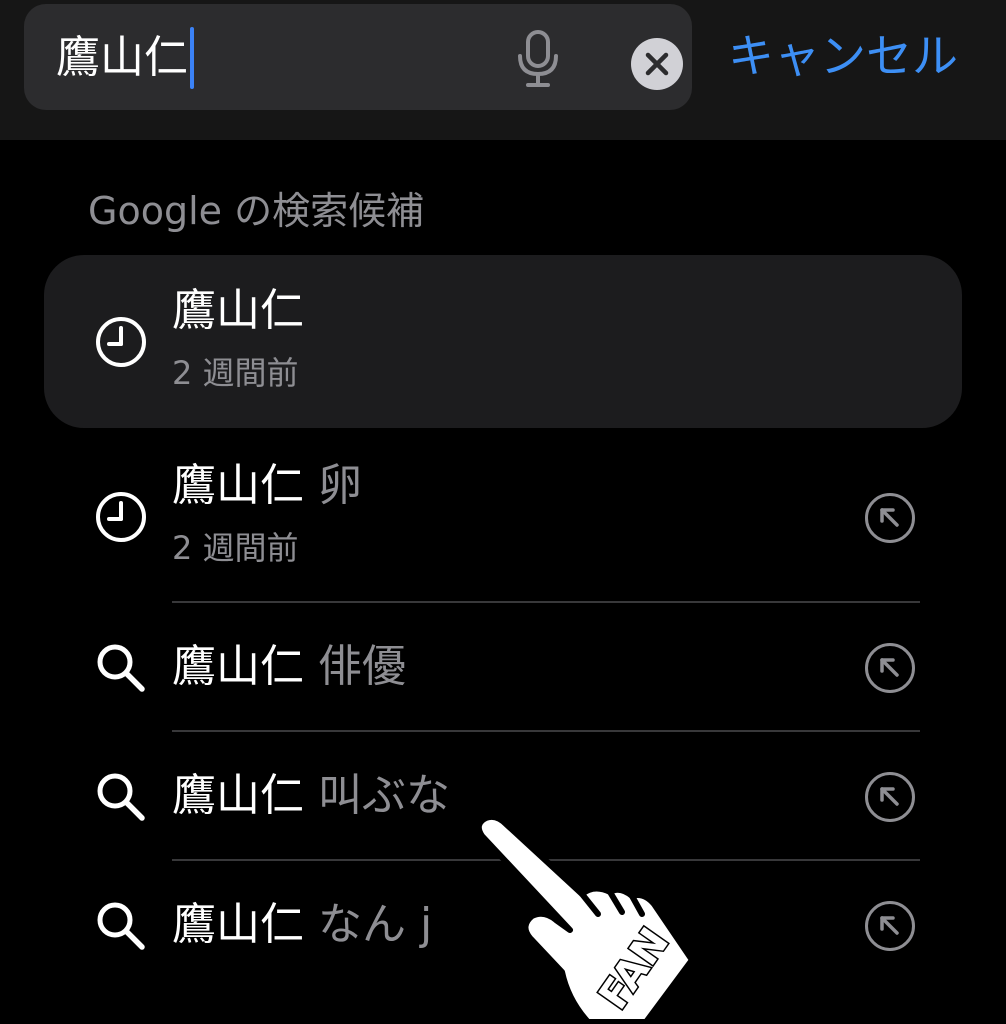  Describe the element at coordinates (503, 666) in the screenshot. I see `suggestion-row: 鷹山仁 俳優` at that location.